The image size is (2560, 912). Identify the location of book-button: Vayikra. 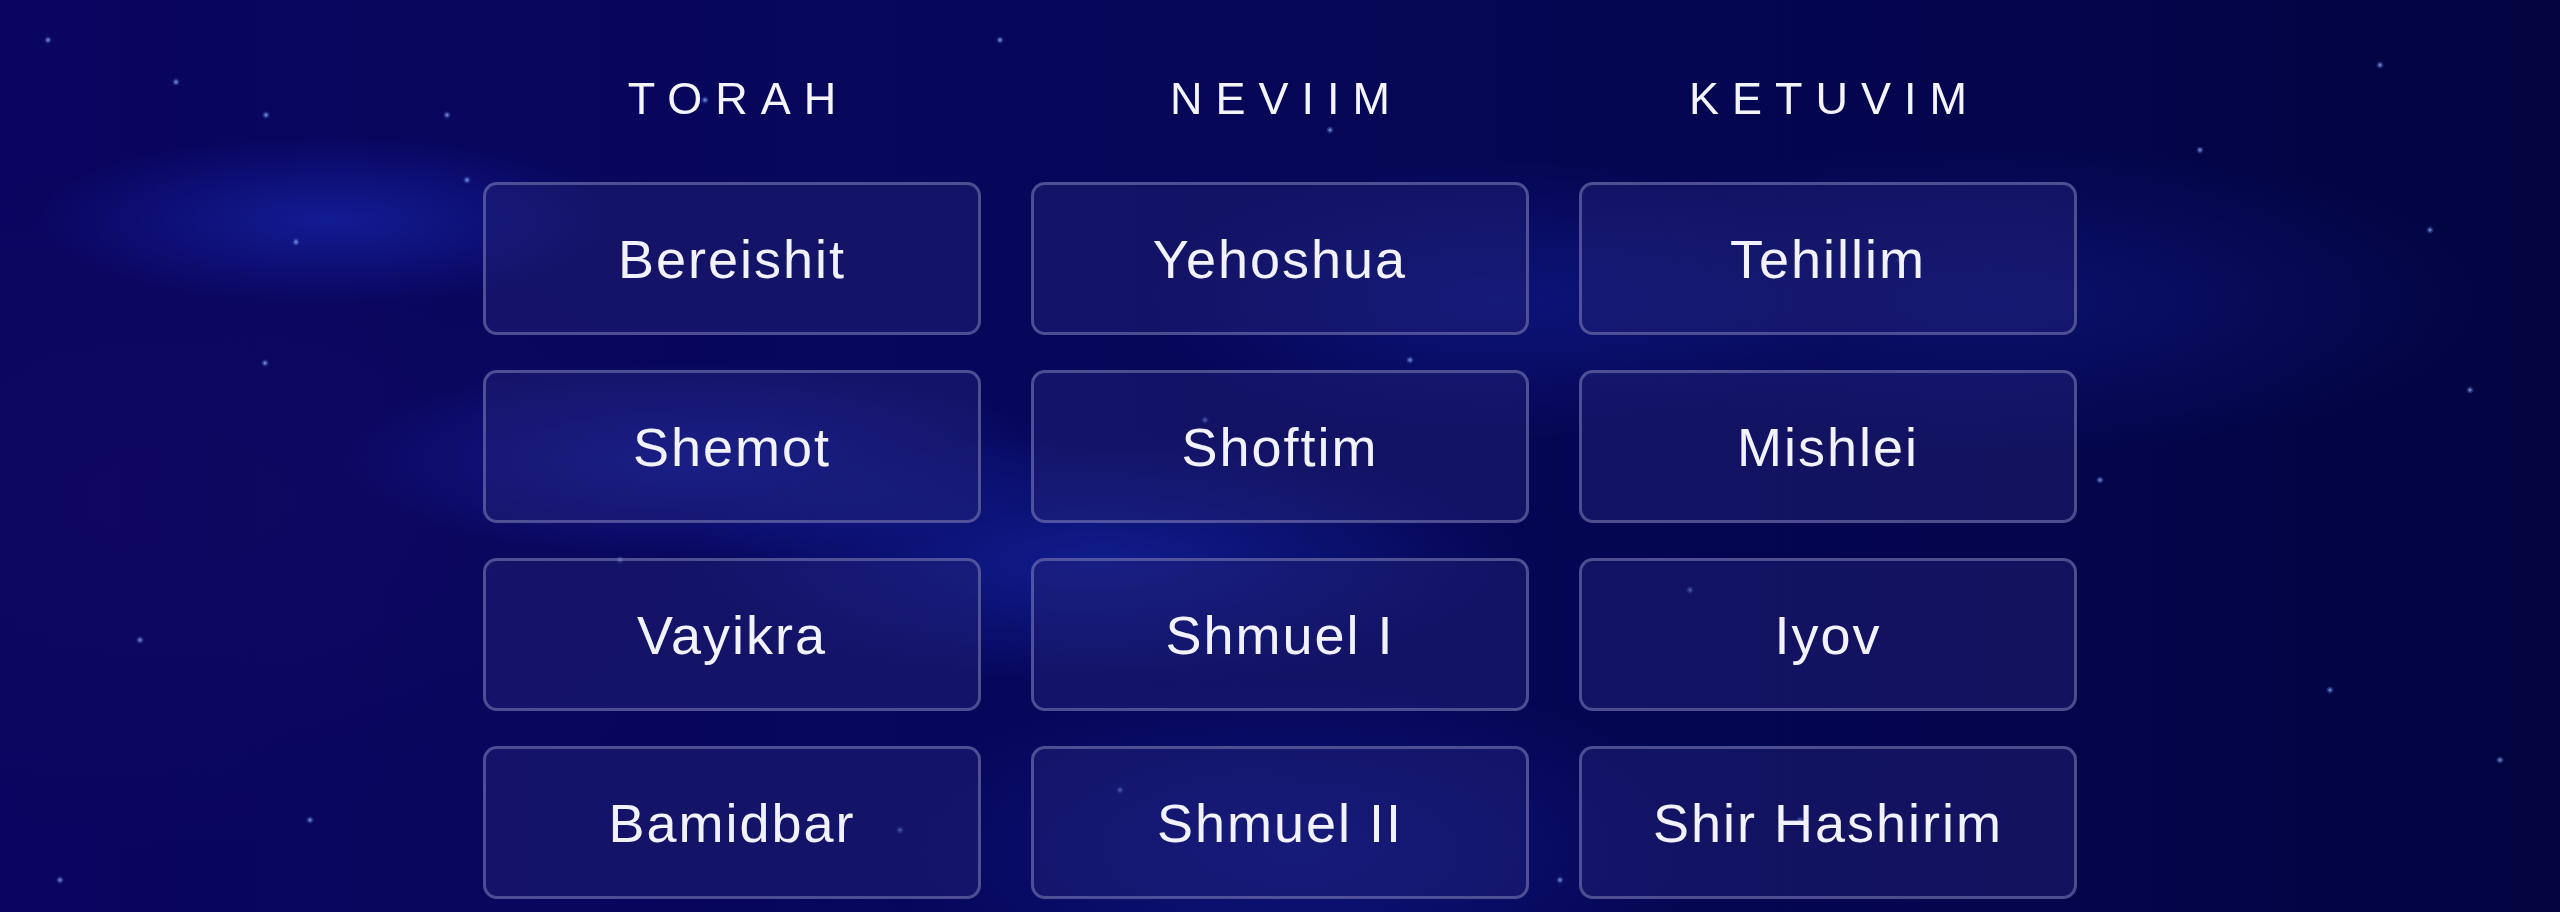
(732, 634).